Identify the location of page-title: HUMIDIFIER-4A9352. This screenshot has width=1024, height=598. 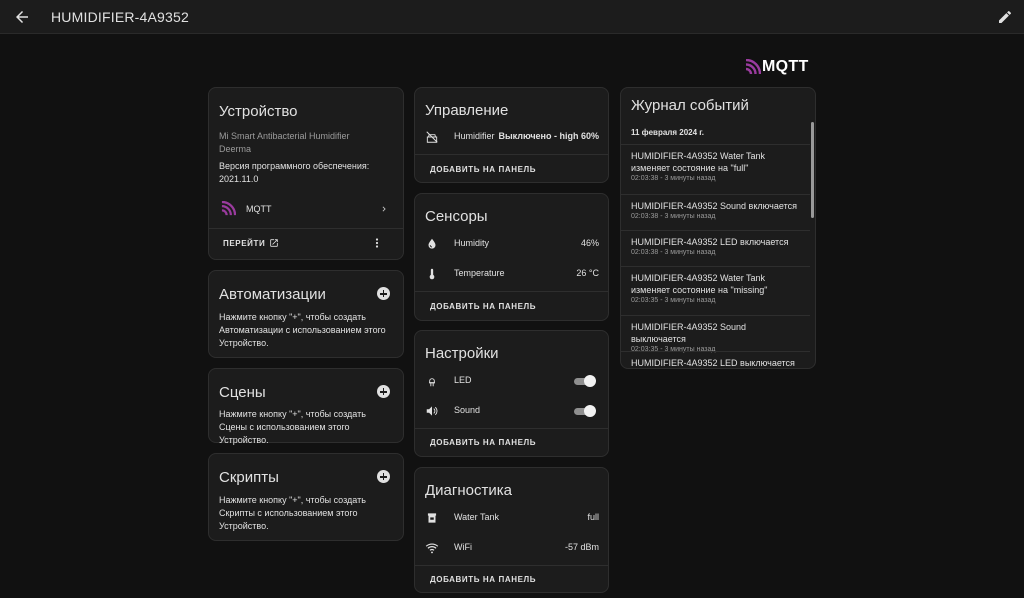
(120, 17).